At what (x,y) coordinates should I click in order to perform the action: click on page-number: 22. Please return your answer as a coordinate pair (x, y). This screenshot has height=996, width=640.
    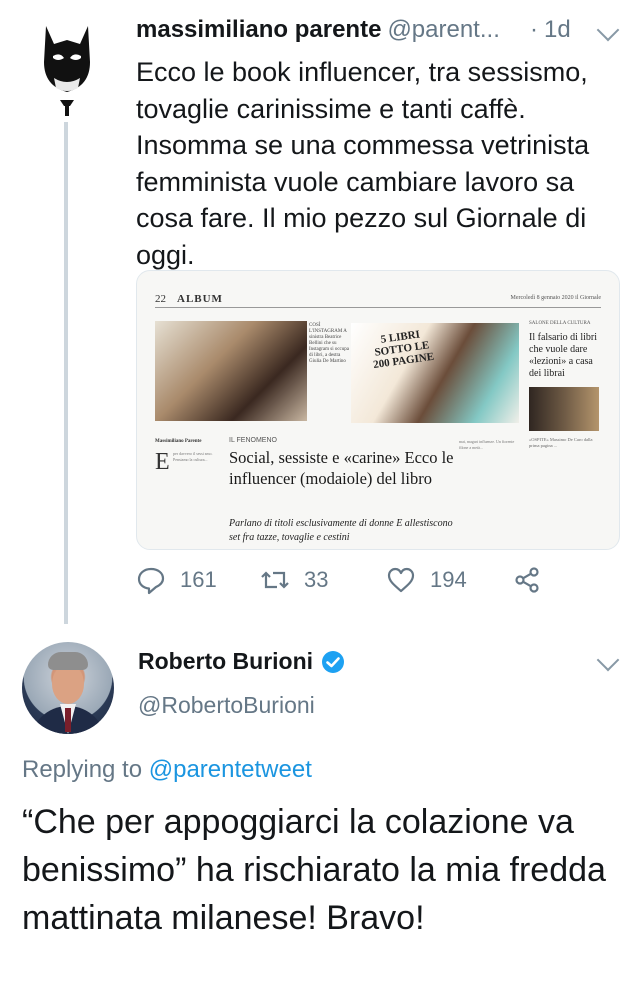
    Looking at the image, I should click on (160, 299).